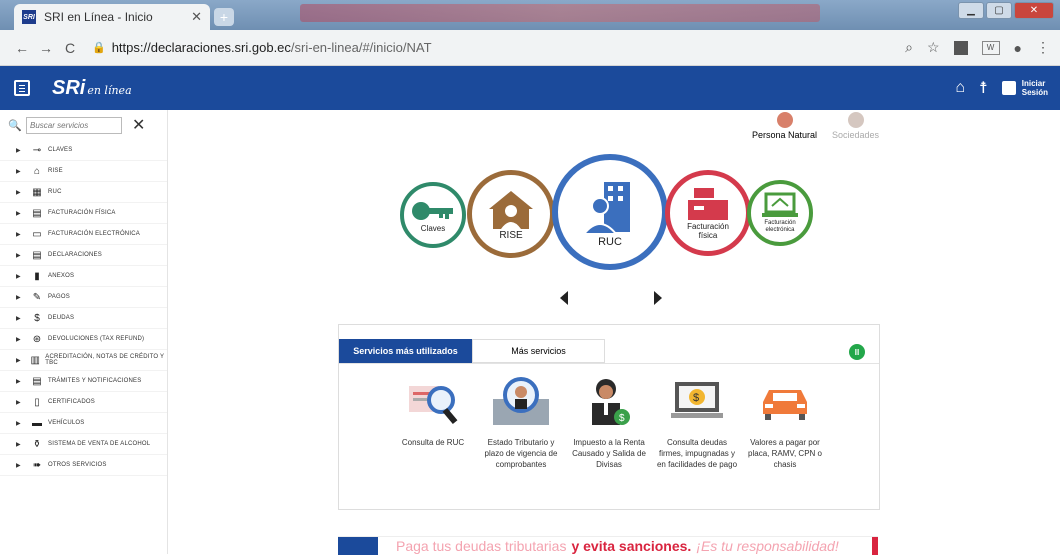  I want to click on tab-more-services: Más servicios, so click(538, 351).